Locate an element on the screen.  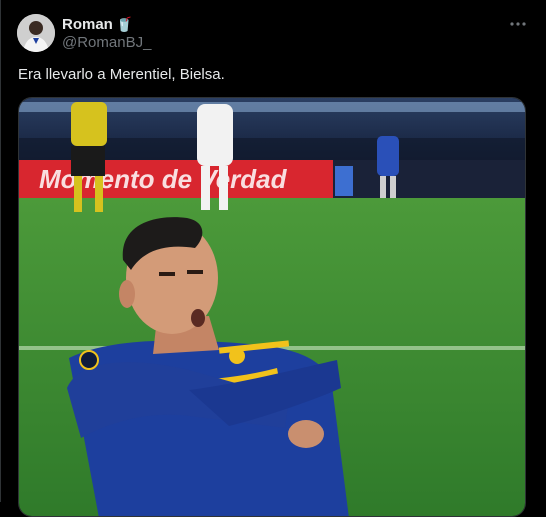
cup-emoji-icon: 🥤 is located at coordinates (124, 24).